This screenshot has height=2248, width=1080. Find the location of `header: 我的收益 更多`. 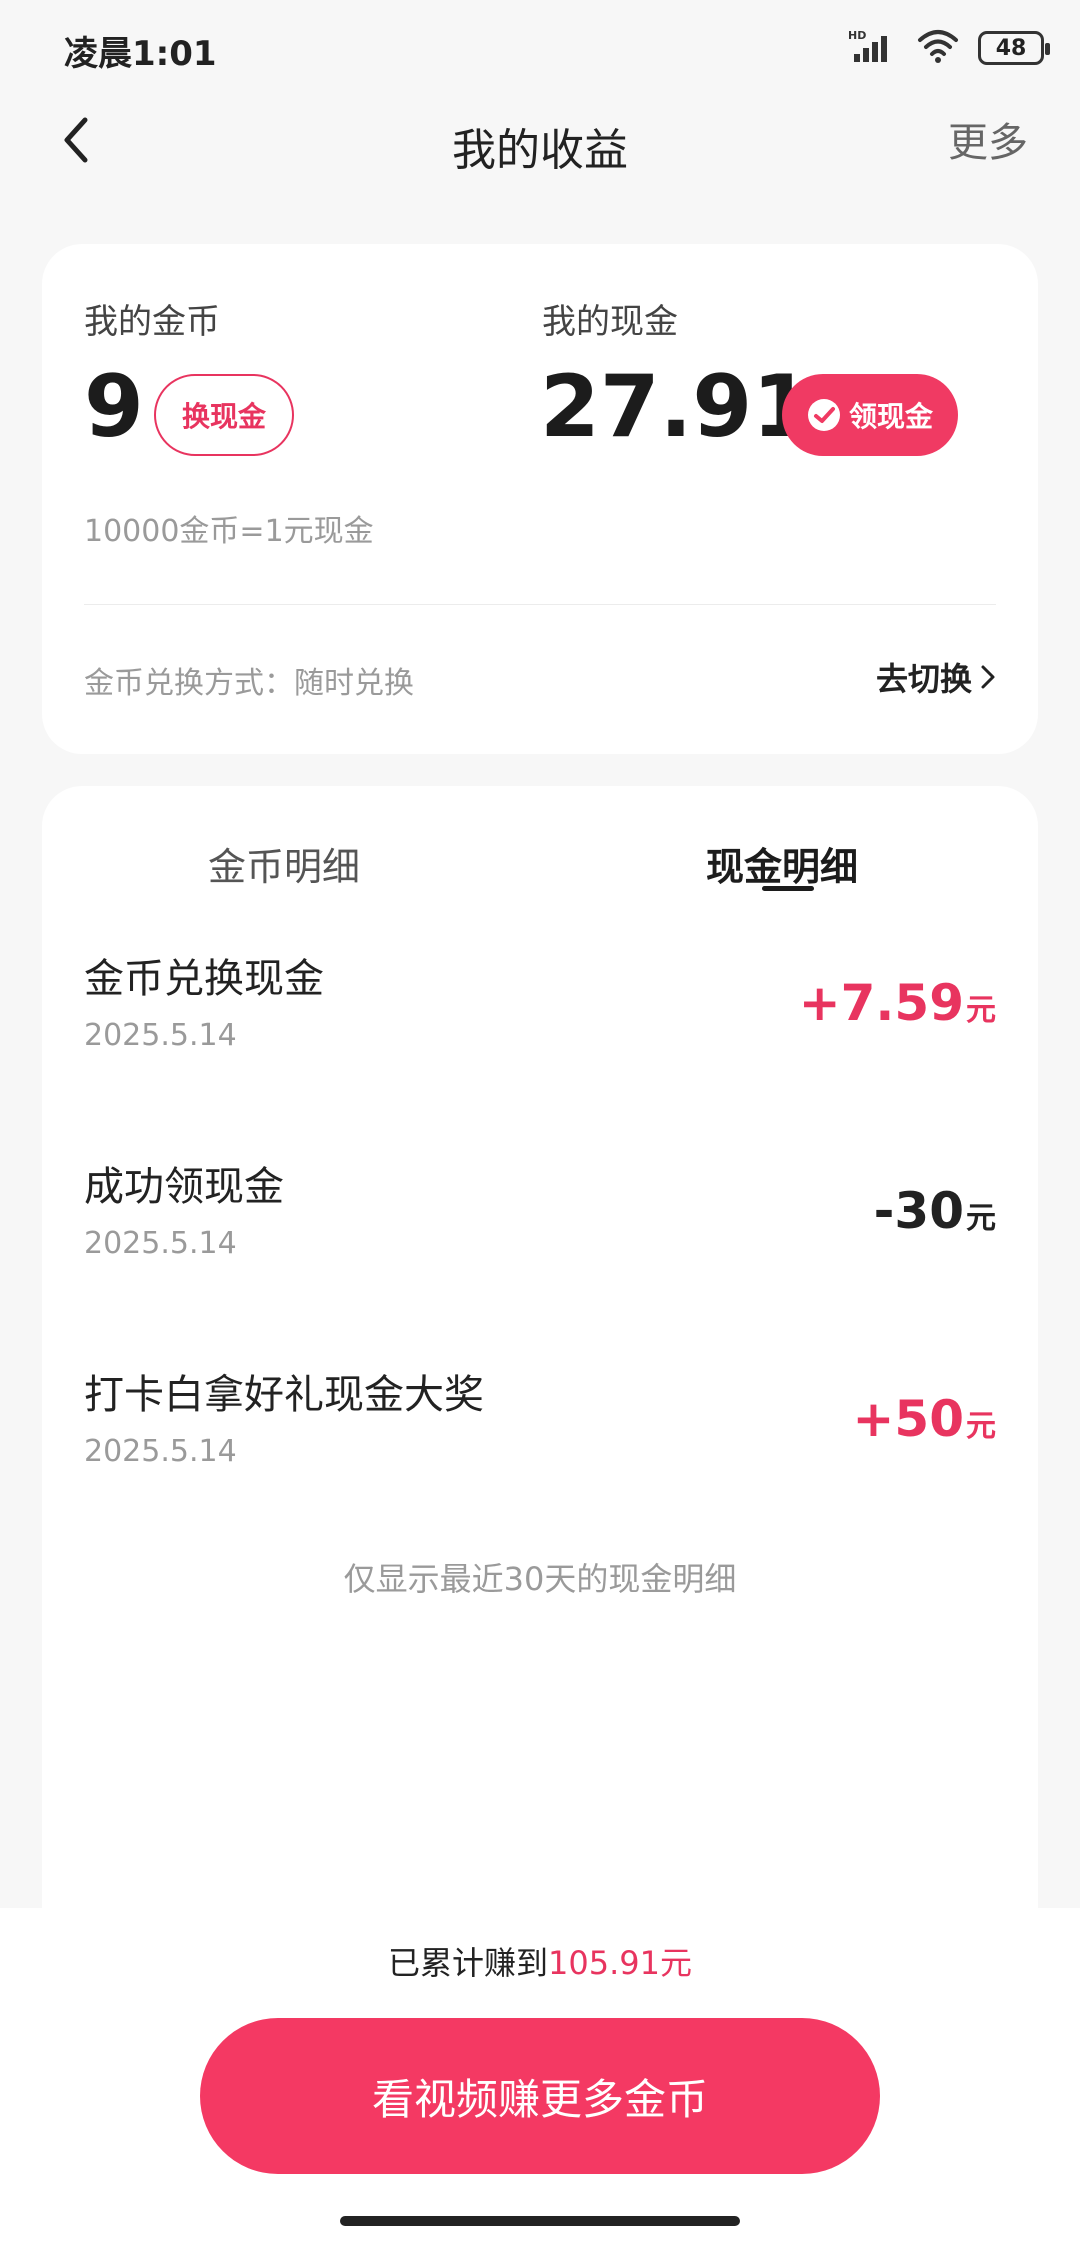

header: 我的收益 更多 is located at coordinates (540, 142).